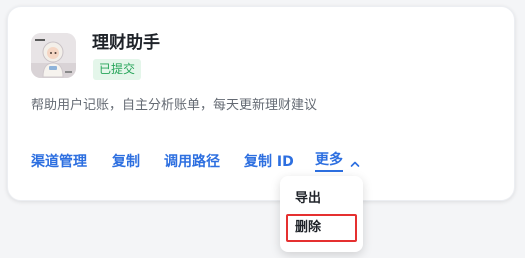  What do you see at coordinates (329, 162) in the screenshot?
I see `more-label: 更多` at bounding box center [329, 162].